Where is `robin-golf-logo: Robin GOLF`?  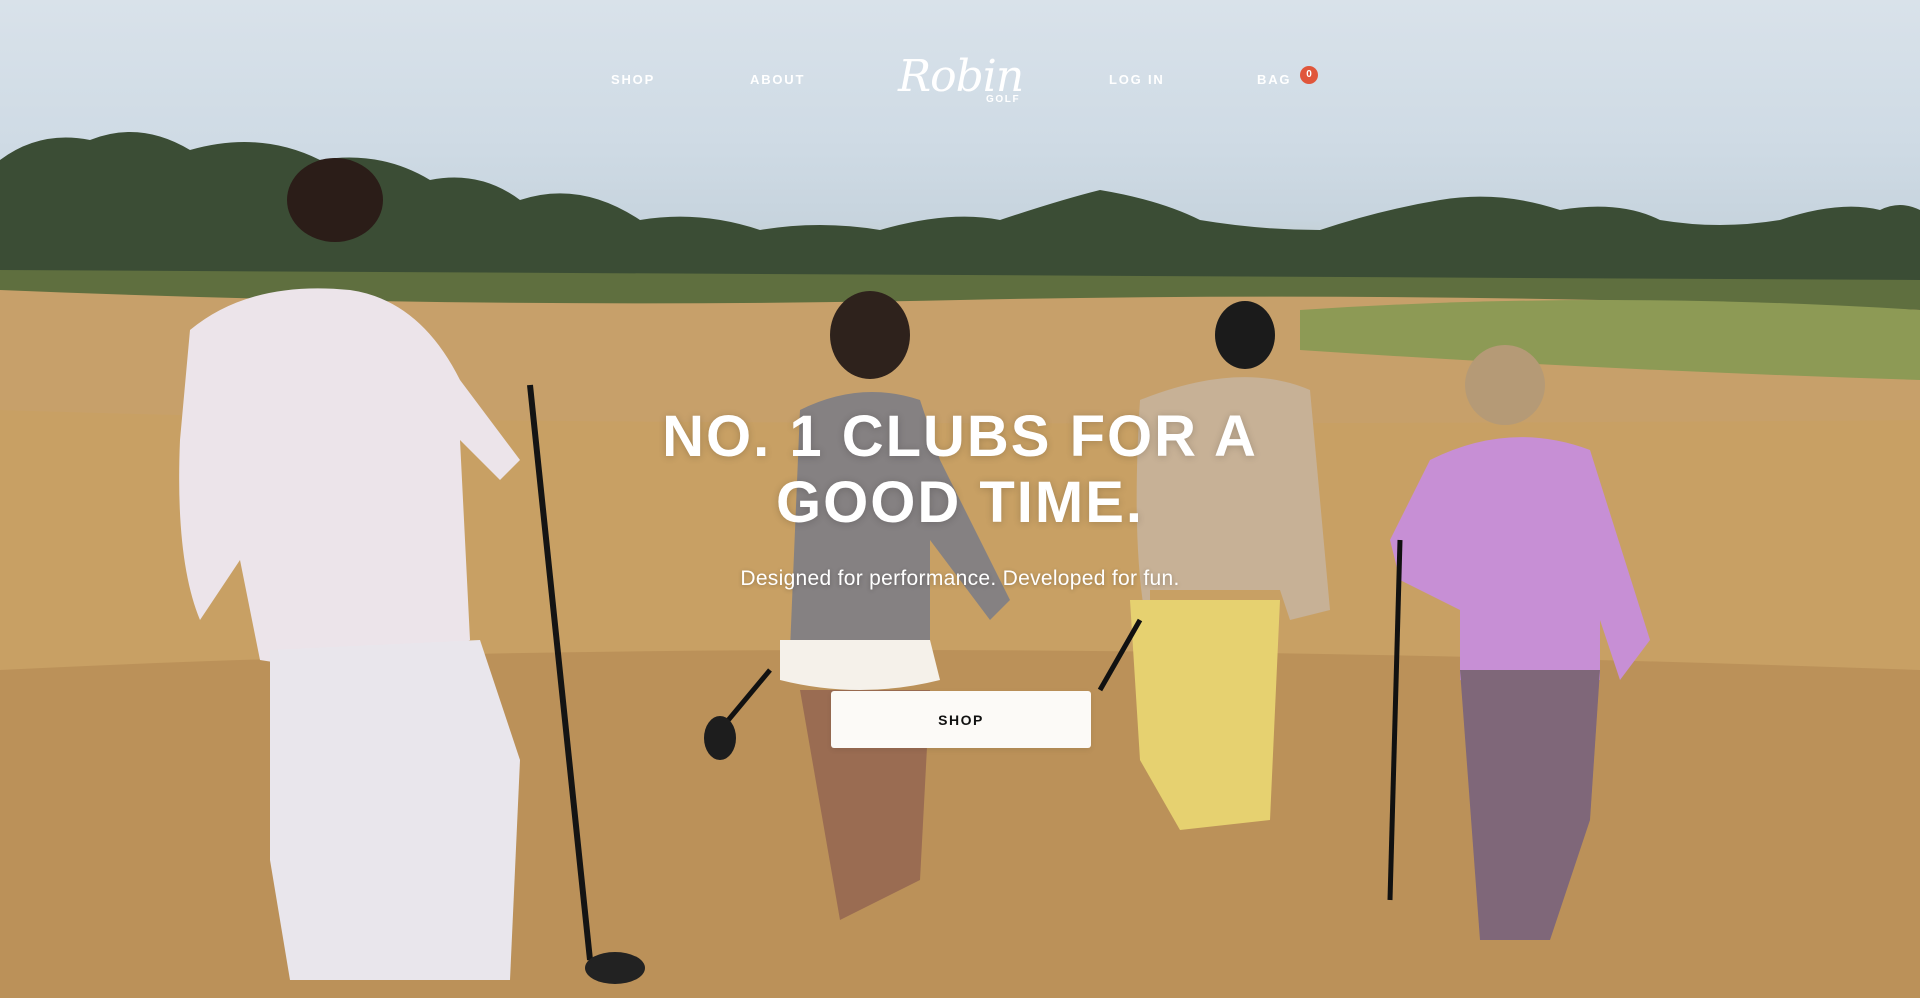 robin-golf-logo: Robin GOLF is located at coordinates (961, 81).